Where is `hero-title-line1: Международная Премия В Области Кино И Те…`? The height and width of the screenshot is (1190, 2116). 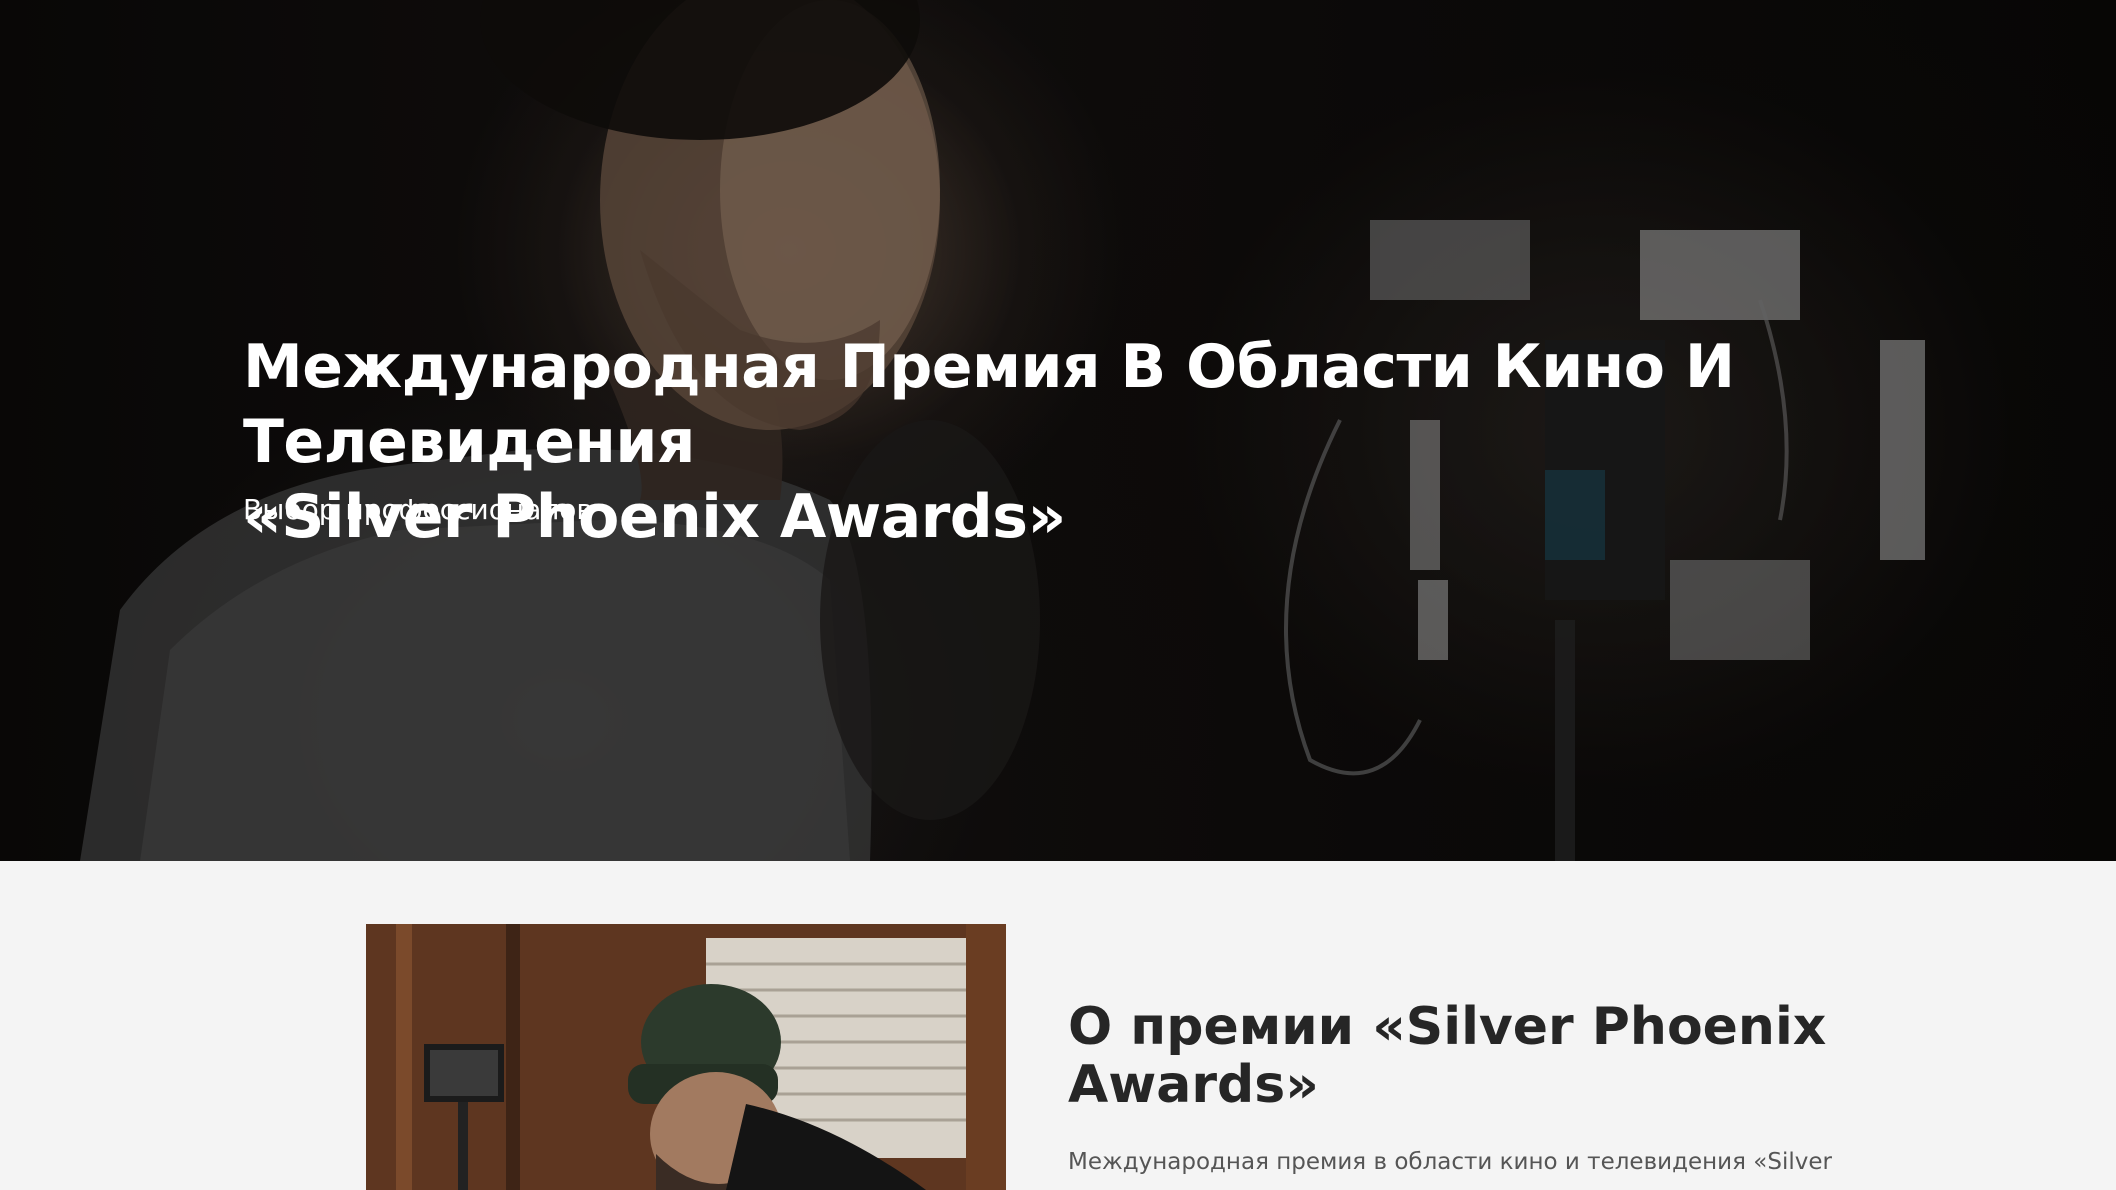
hero-title-line1: Международная Премия В Области Кино И Те… is located at coordinates (989, 404).